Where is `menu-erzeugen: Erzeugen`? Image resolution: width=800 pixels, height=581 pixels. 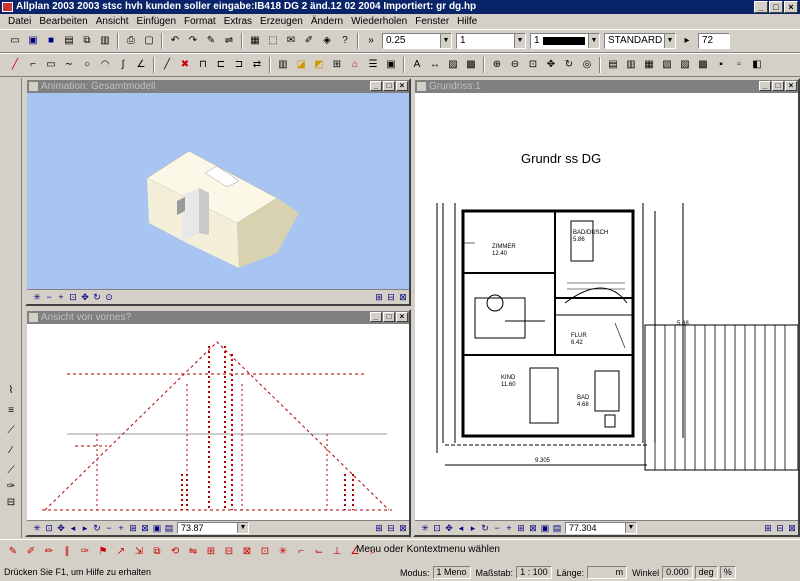 menu-erzeugen: Erzeugen is located at coordinates (281, 21).